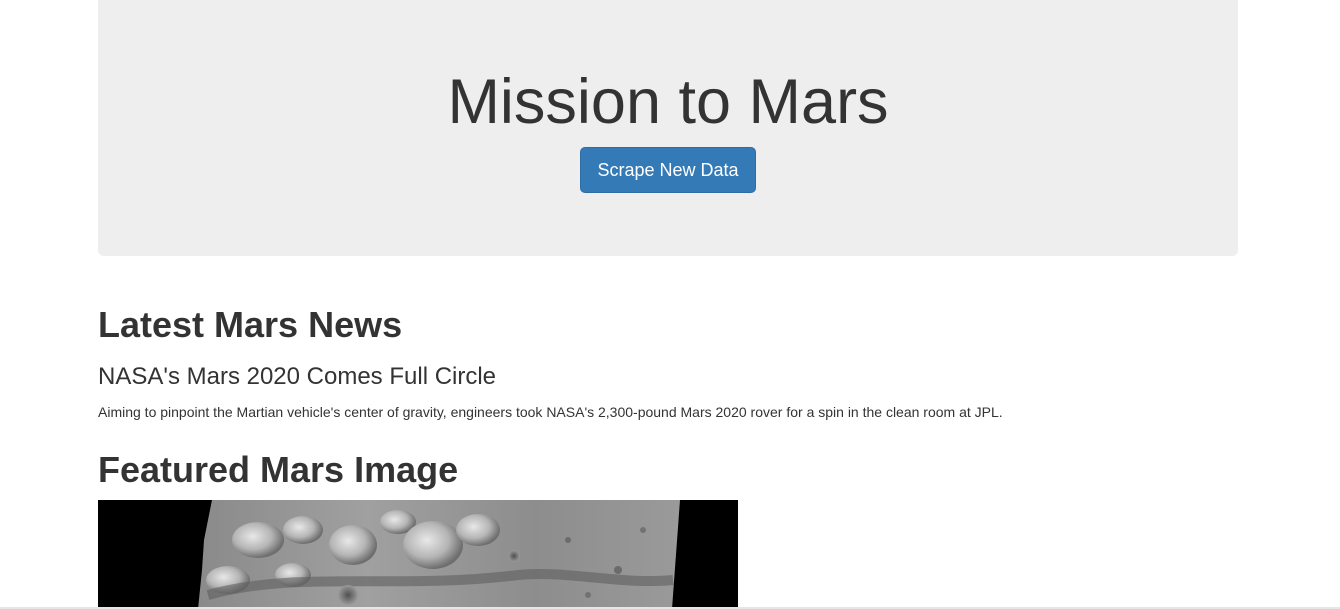 The width and height of the screenshot is (1340, 609). I want to click on mars-surface-picture, so click(418, 554).